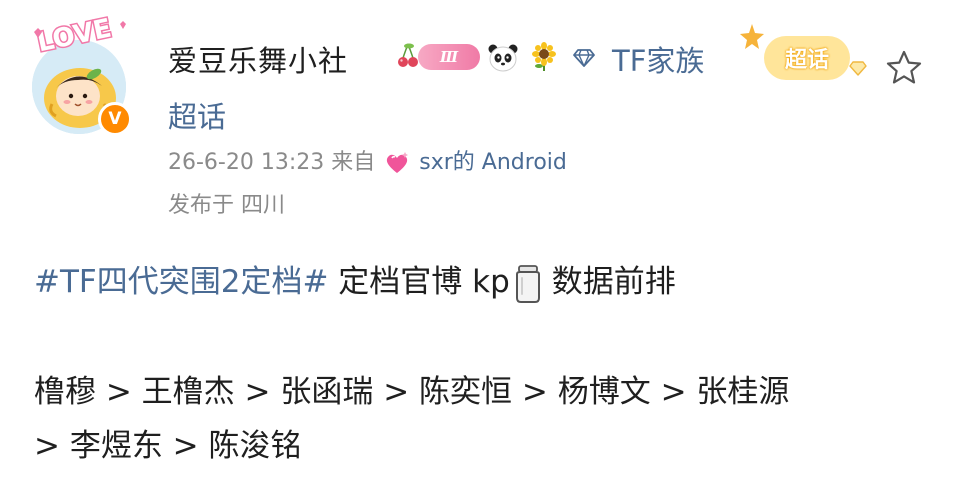 This screenshot has height=490, width=960. I want to click on post-meta: 26-6-20 13:23 来自 sxr的 Android, so click(367, 160).